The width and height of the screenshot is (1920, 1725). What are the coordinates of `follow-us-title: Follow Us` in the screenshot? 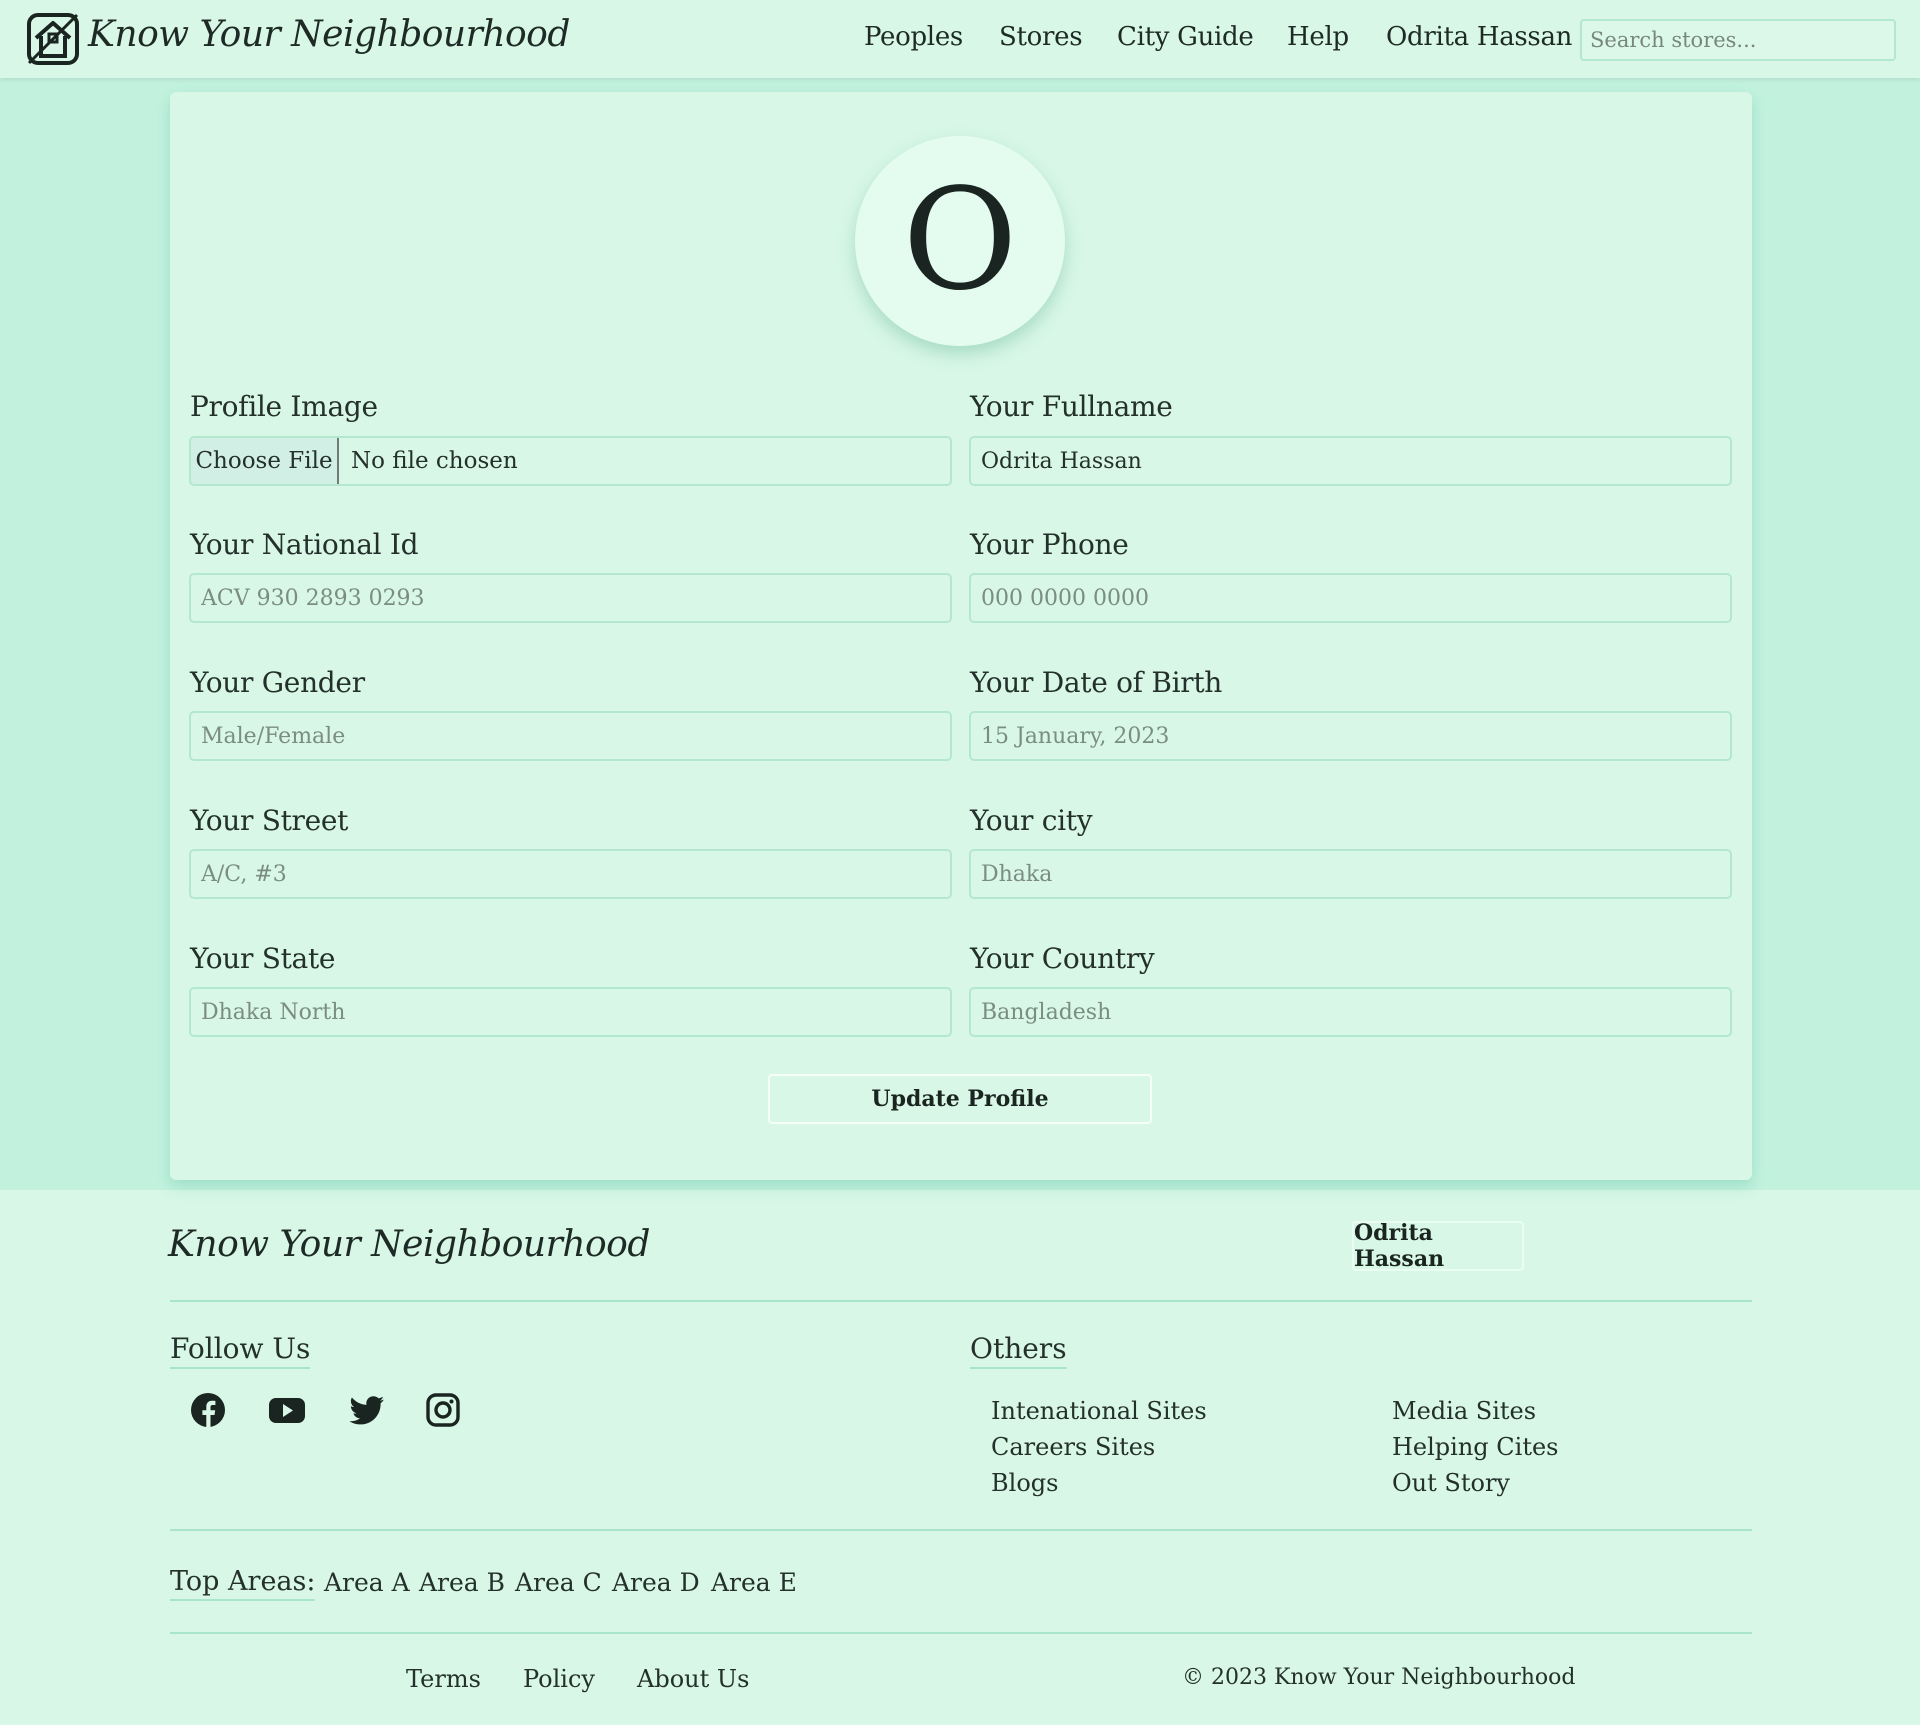 It's located at (240, 1350).